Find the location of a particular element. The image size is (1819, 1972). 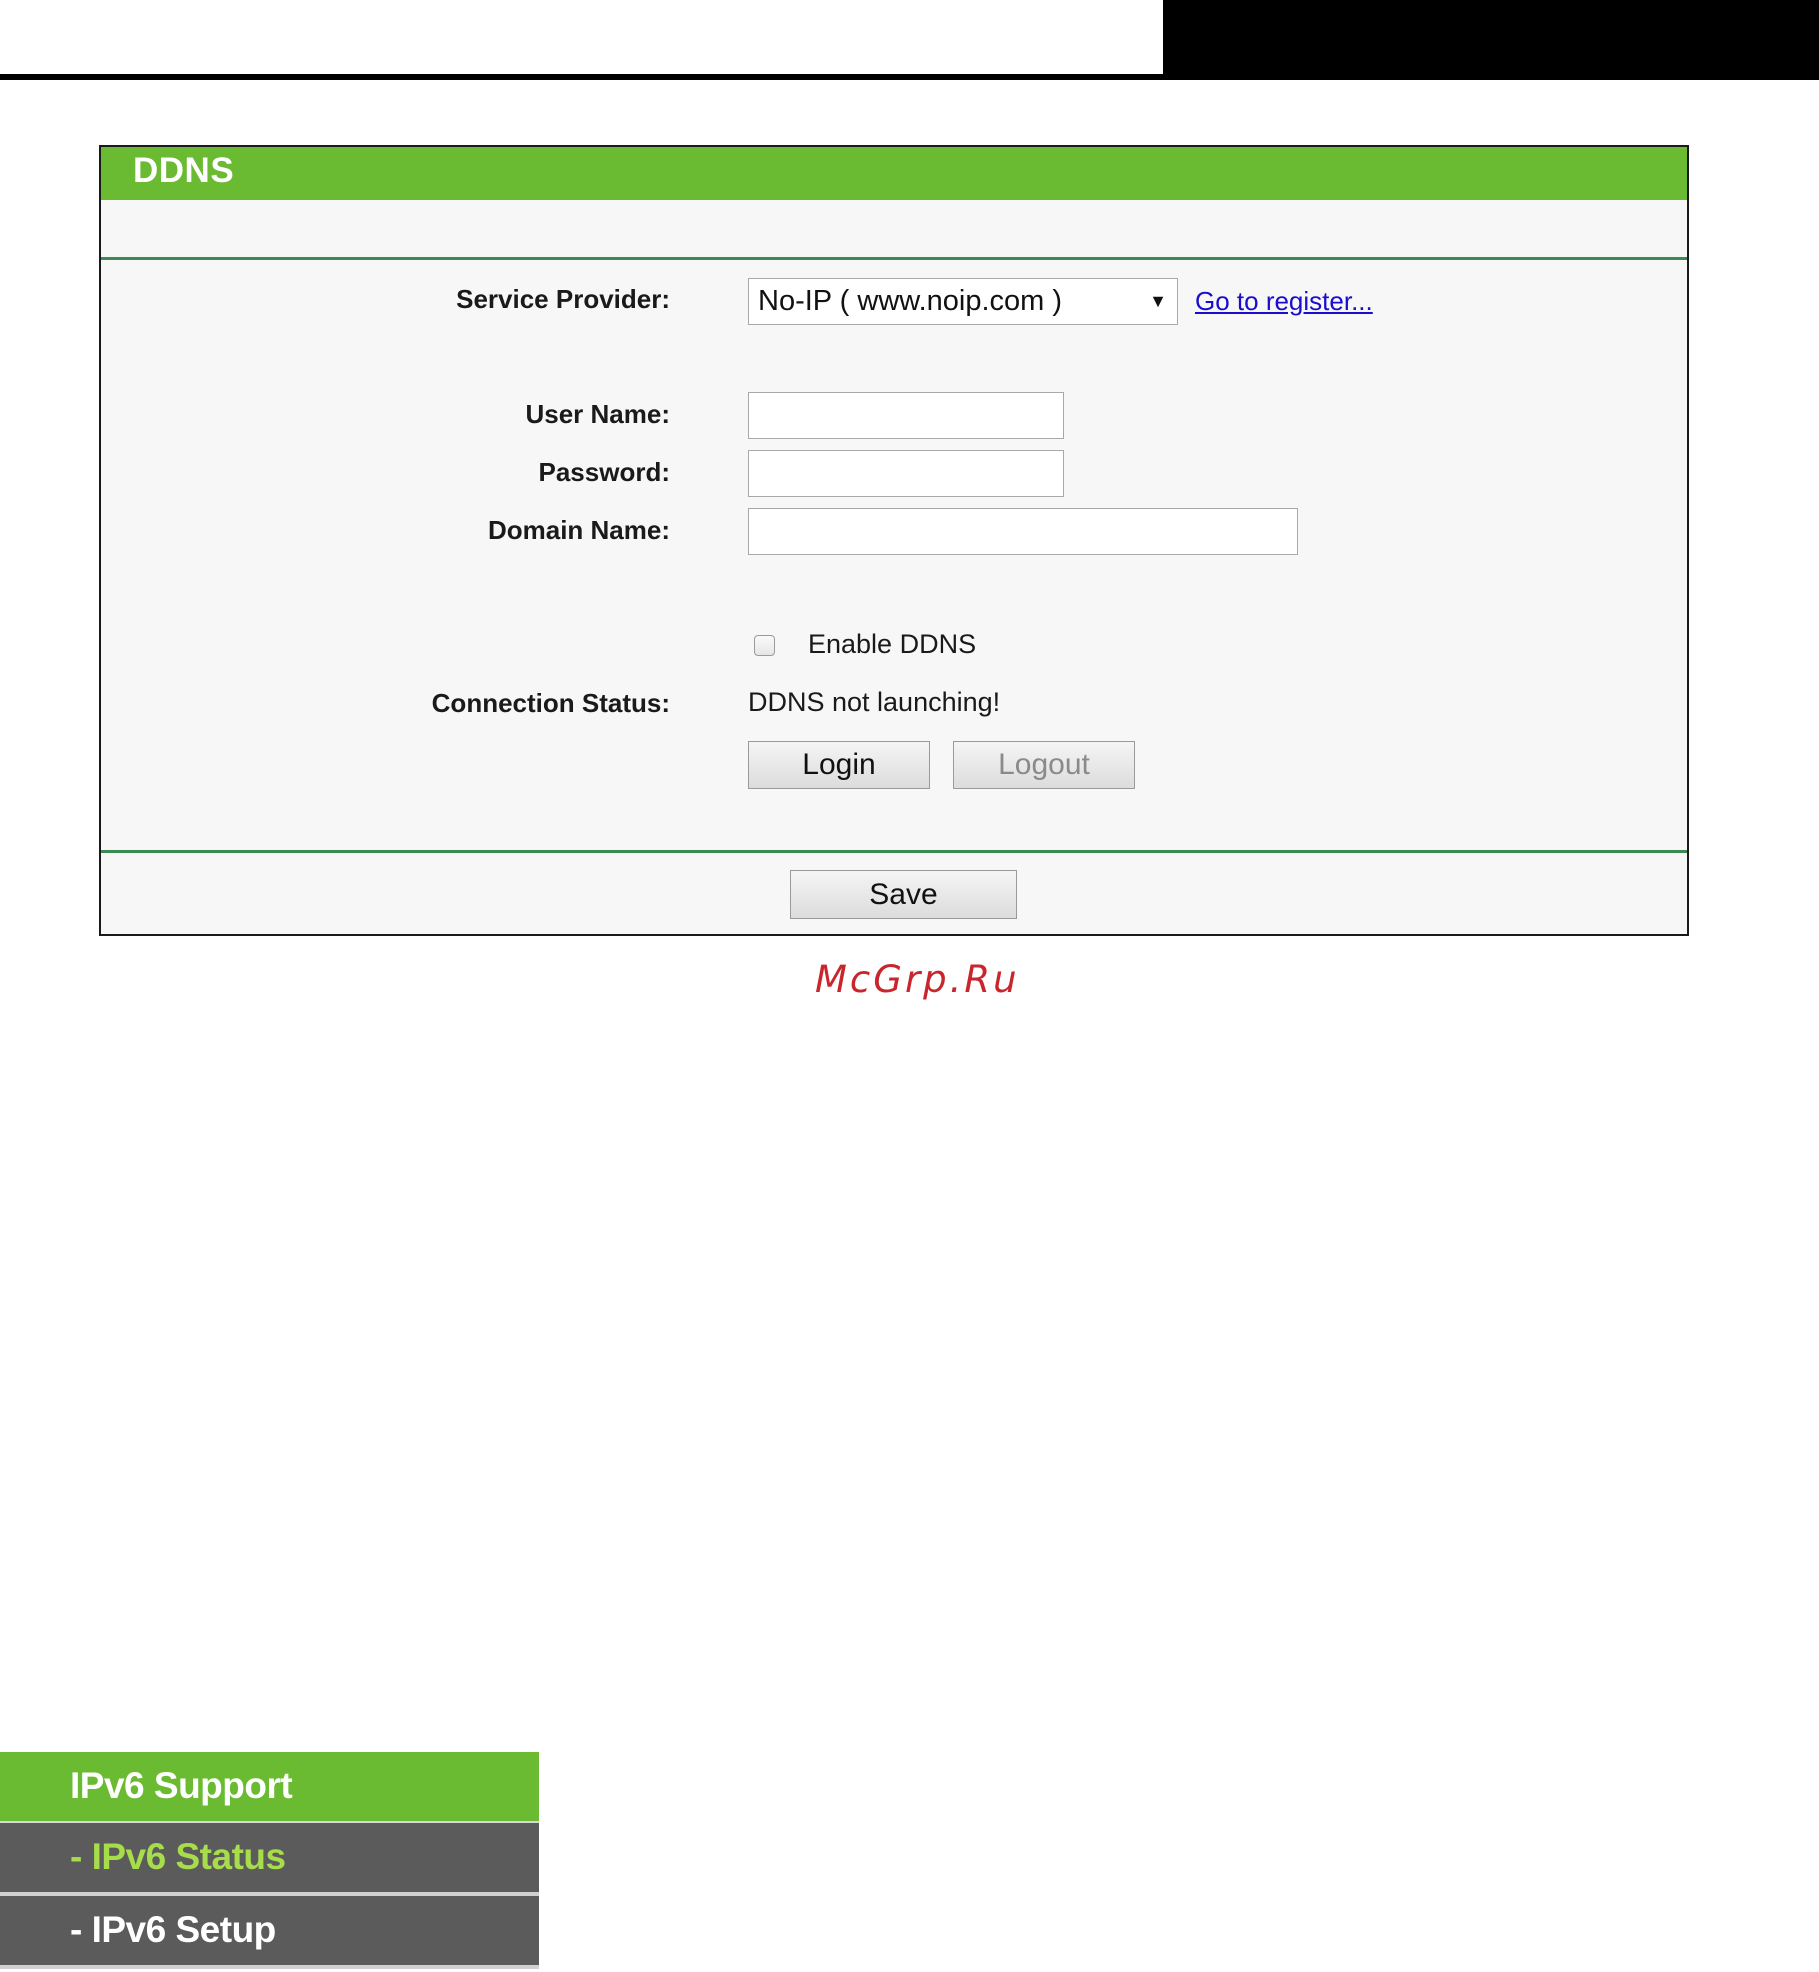

logout-button: Logout is located at coordinates (1044, 765).